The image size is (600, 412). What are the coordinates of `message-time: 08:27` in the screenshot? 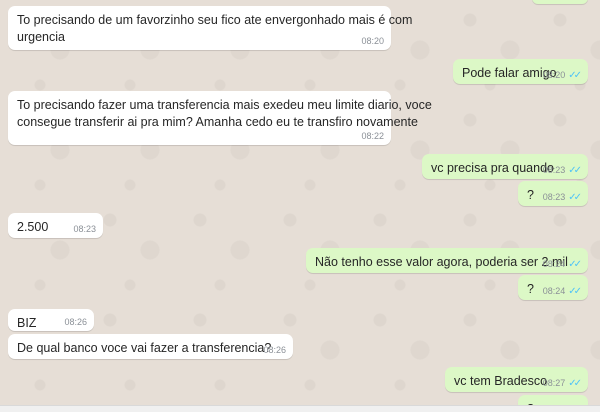 It's located at (554, 383).